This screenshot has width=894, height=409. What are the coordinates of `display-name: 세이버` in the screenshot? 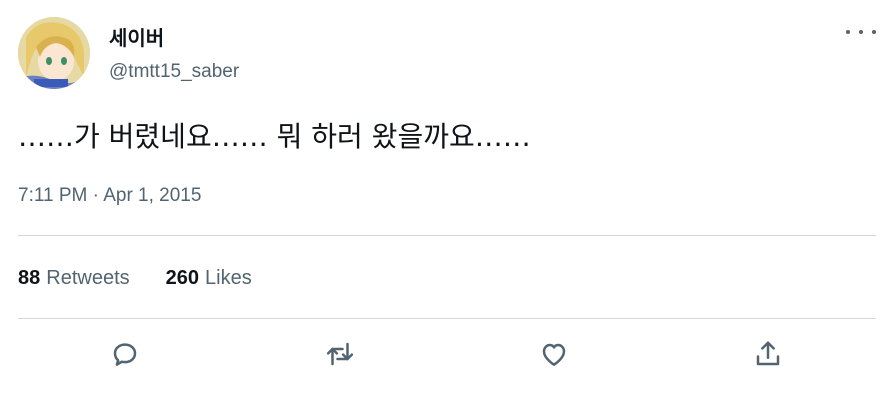 It's located at (136, 38).